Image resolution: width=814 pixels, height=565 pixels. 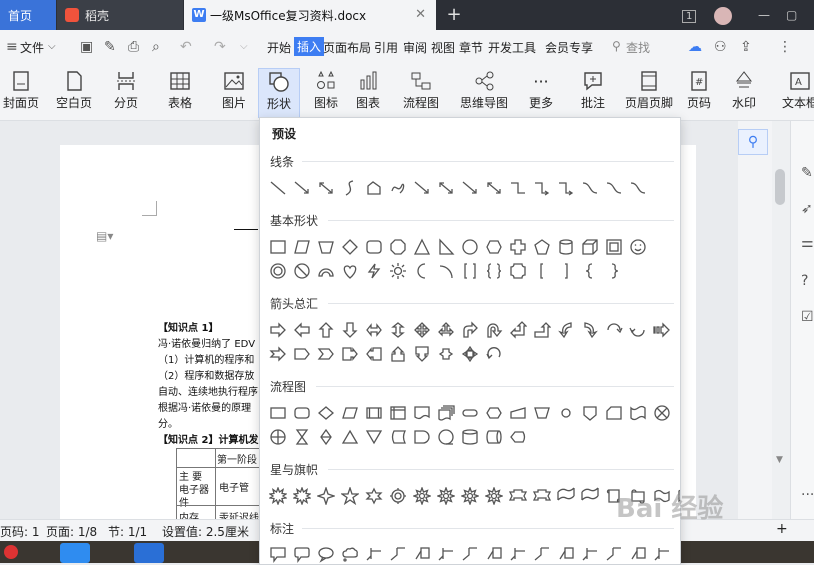 What do you see at coordinates (74, 93) in the screenshot?
I see `blank-page-button: 空白页` at bounding box center [74, 93].